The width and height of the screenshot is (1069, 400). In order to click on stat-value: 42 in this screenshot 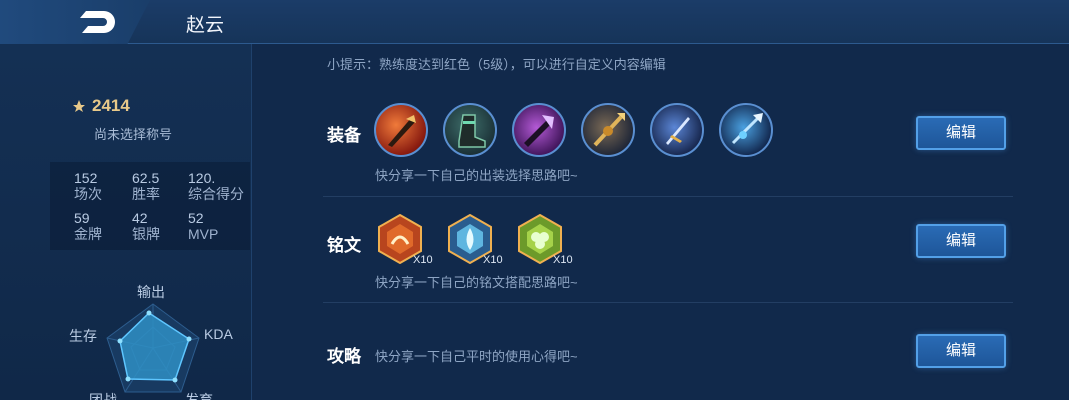, I will do `click(140, 218)`.